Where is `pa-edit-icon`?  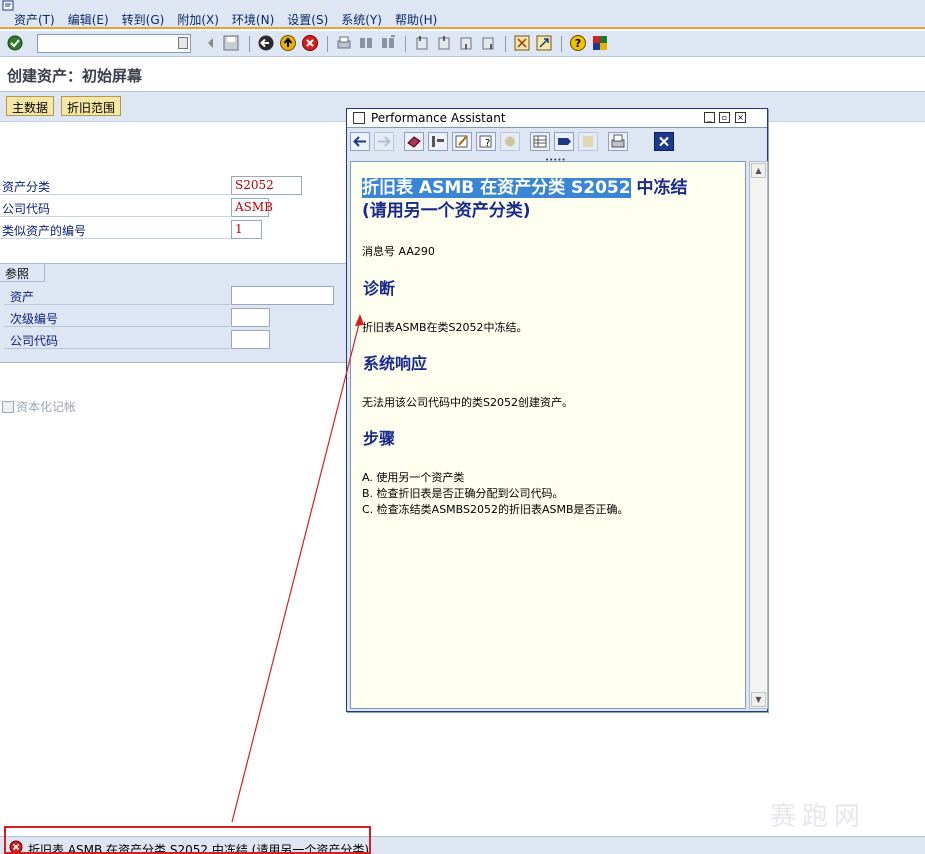 pa-edit-icon is located at coordinates (462, 141).